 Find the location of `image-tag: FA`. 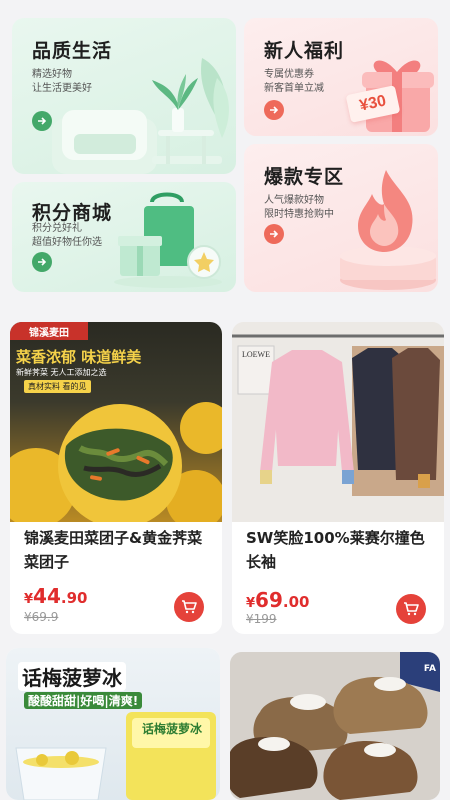

image-tag: FA is located at coordinates (429, 669).